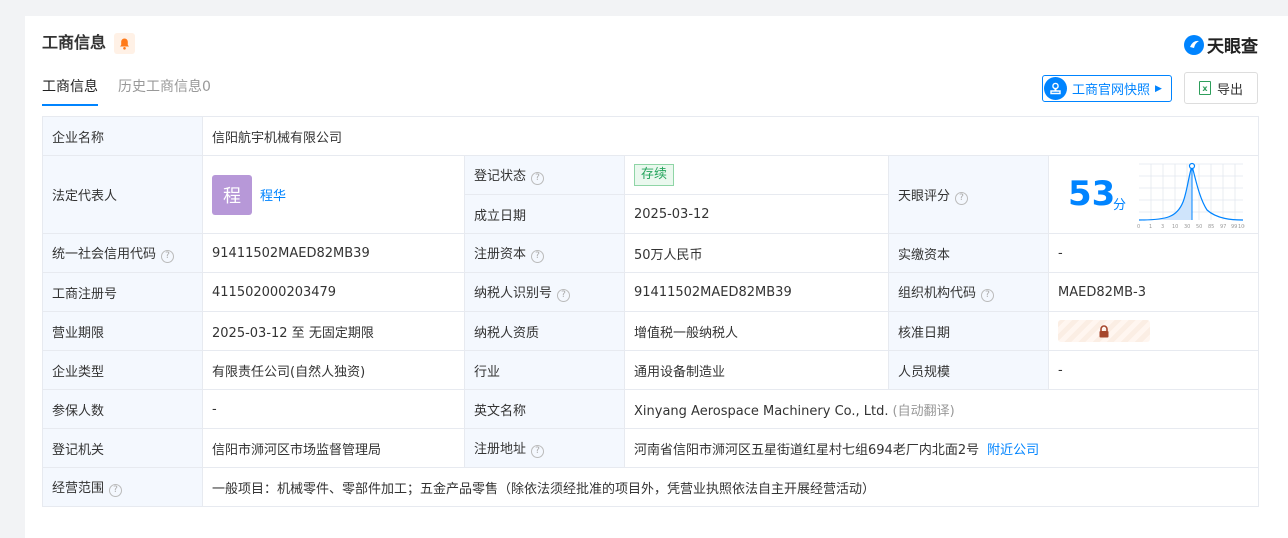 The height and width of the screenshot is (538, 1288). I want to click on industry: 通用设备制造业, so click(756, 370).